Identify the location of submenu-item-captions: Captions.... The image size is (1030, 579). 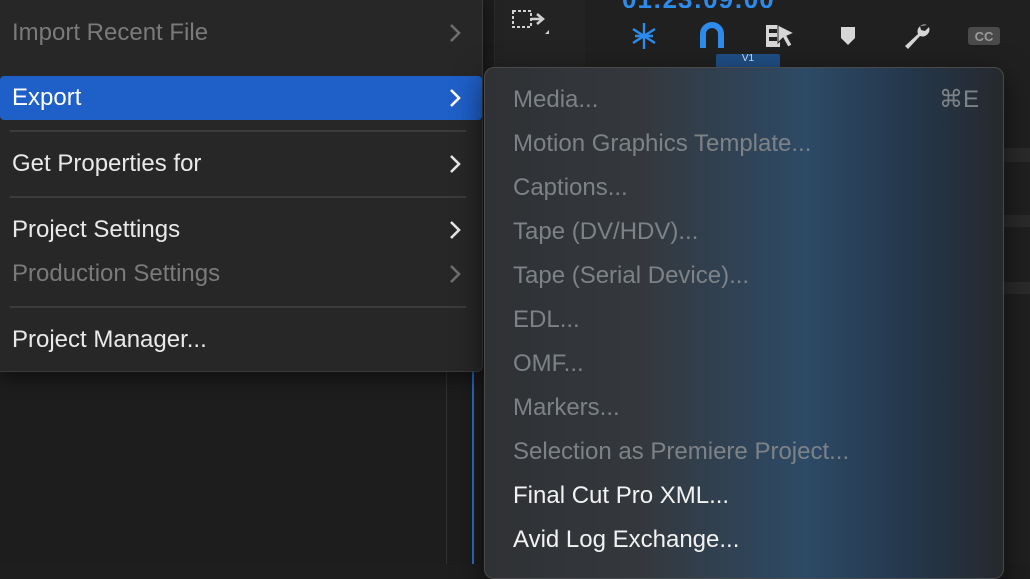
(744, 188).